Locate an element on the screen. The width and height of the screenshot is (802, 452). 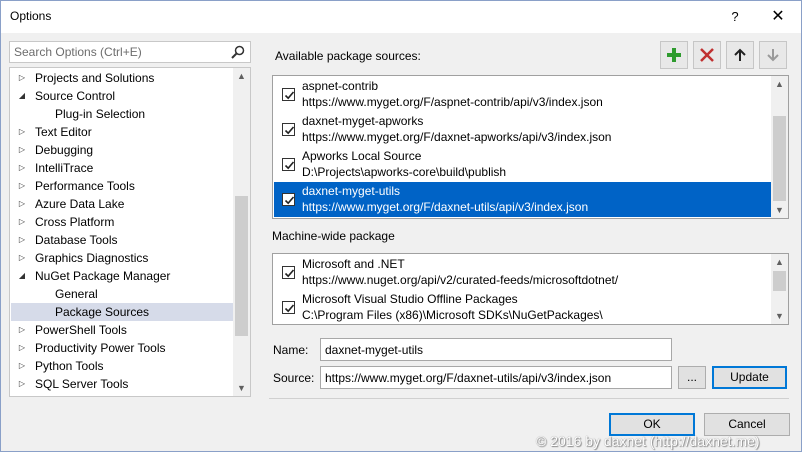
search-input is located at coordinates (115, 52).